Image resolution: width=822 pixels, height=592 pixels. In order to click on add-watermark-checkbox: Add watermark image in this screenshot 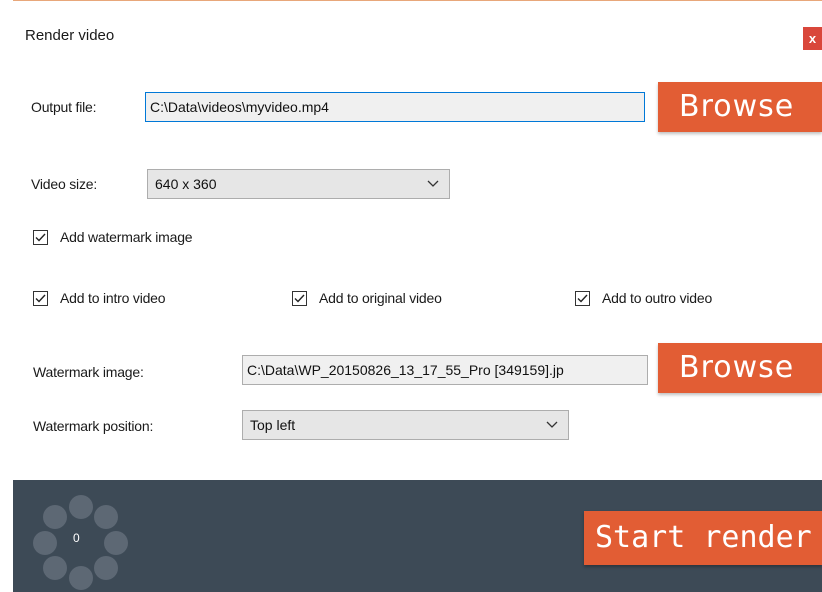, I will do `click(113, 237)`.